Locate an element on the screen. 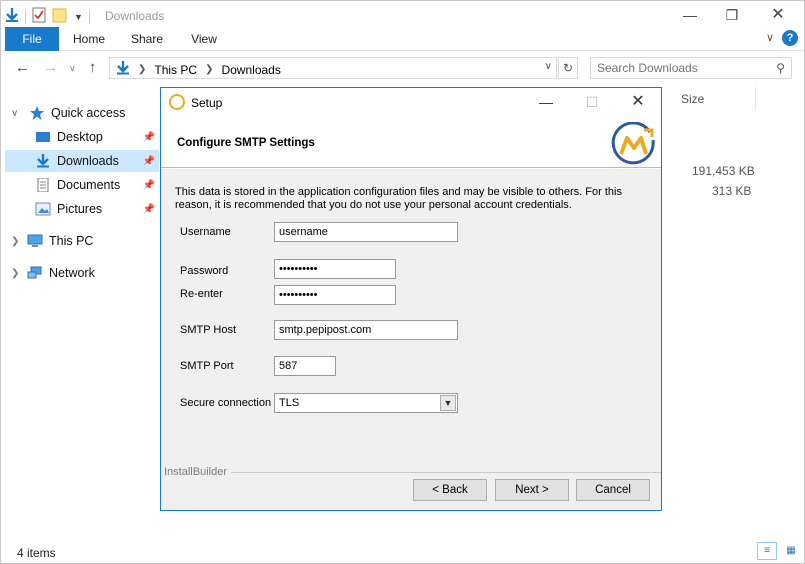 Image resolution: width=805 pixels, height=564 pixels. network-icon is located at coordinates (35, 273).